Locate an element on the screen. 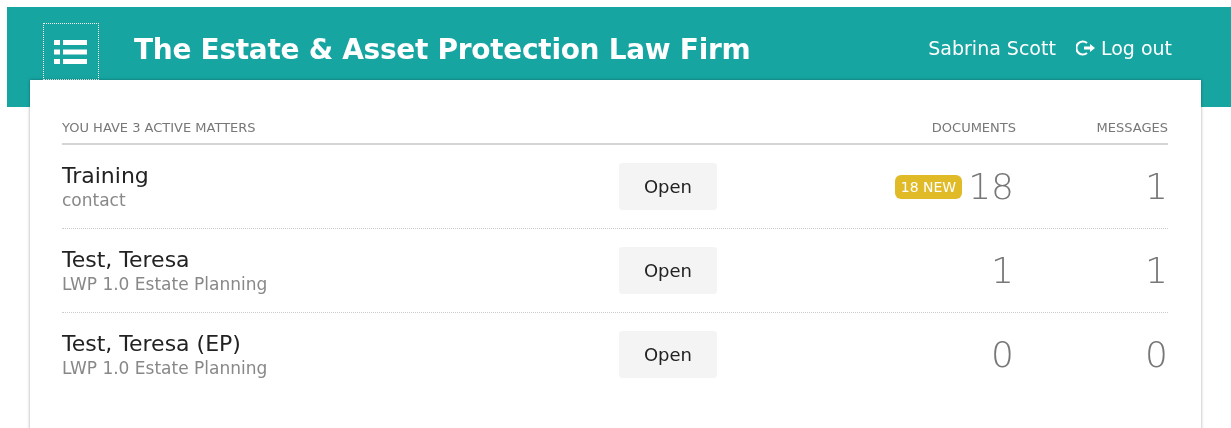 The image size is (1231, 428). document-count: 18 is located at coordinates (991, 186).